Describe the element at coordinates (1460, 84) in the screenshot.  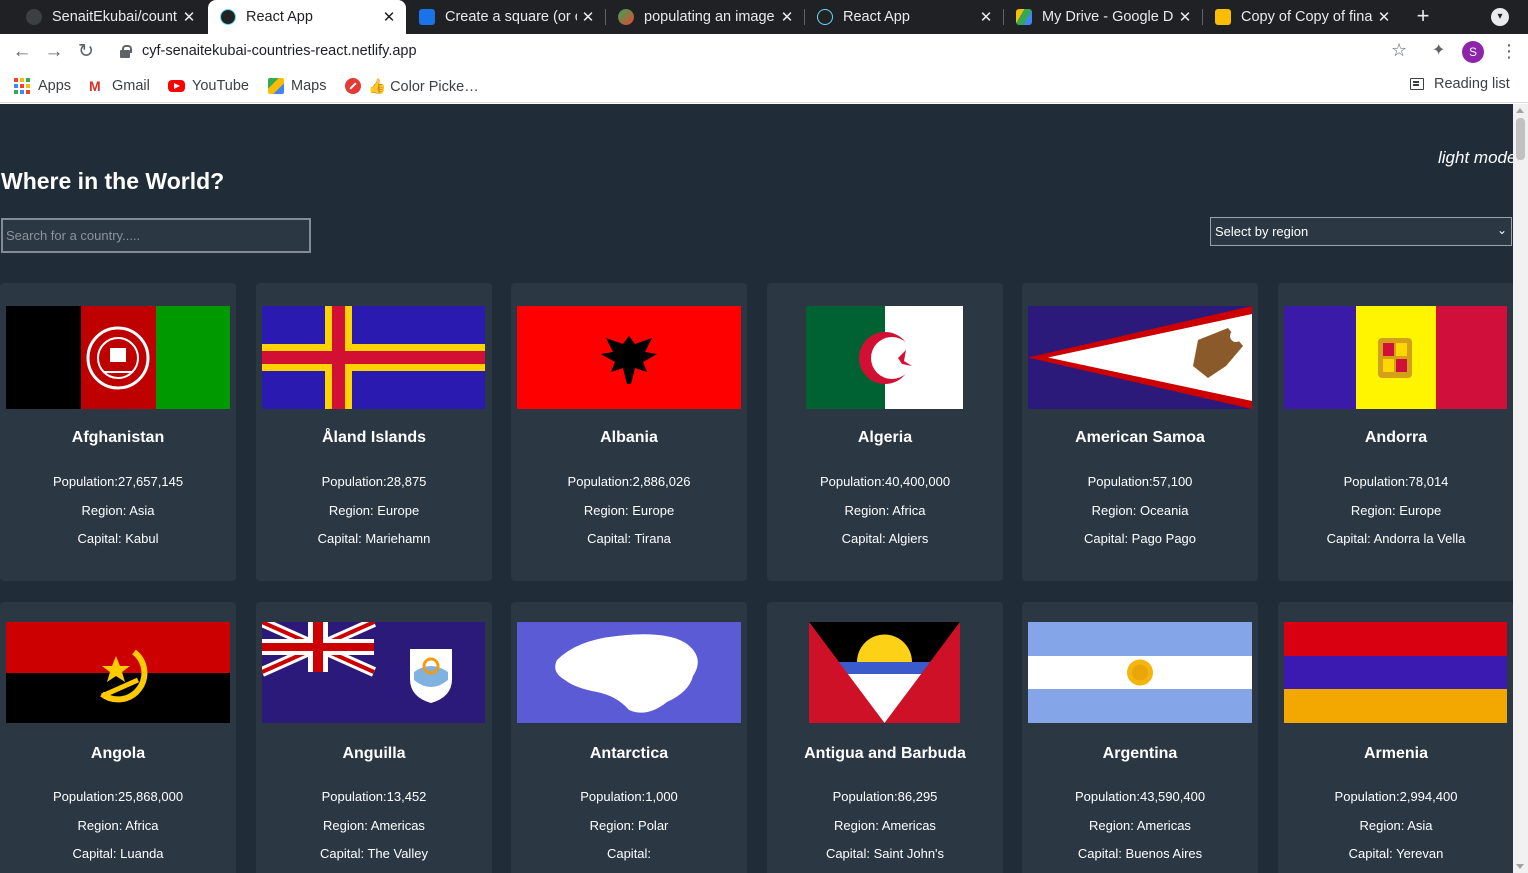
I see `reading-list-button: Reading list` at that location.